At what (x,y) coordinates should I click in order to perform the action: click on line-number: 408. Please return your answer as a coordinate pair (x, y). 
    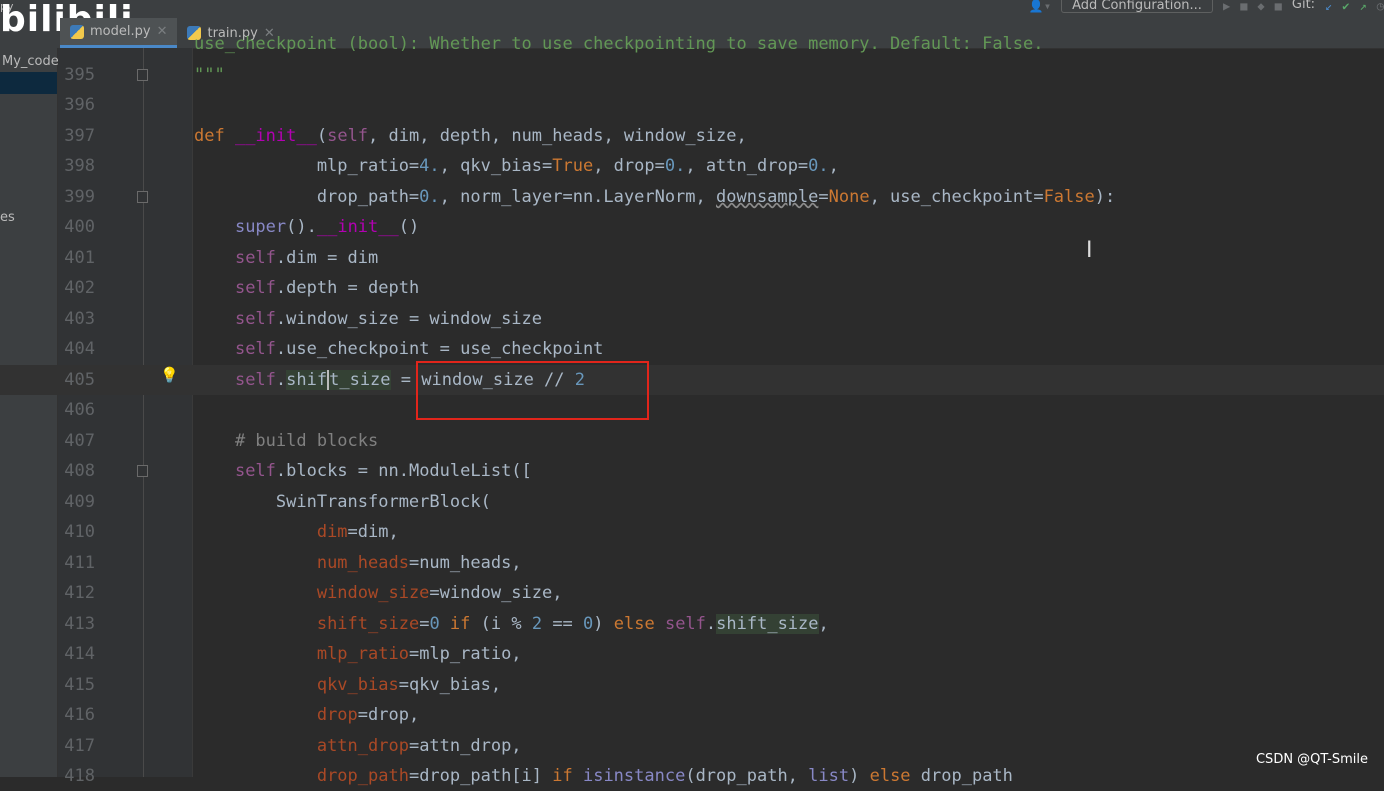
    Looking at the image, I should click on (79, 471).